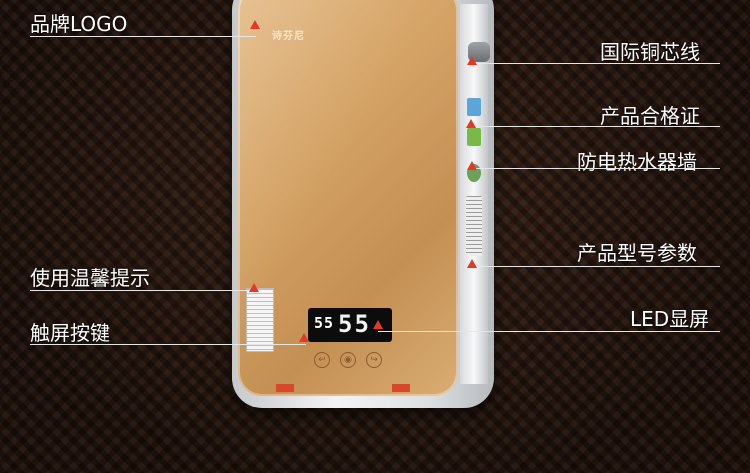  I want to click on callout-copper-wire: 国际铜芯线, so click(650, 52).